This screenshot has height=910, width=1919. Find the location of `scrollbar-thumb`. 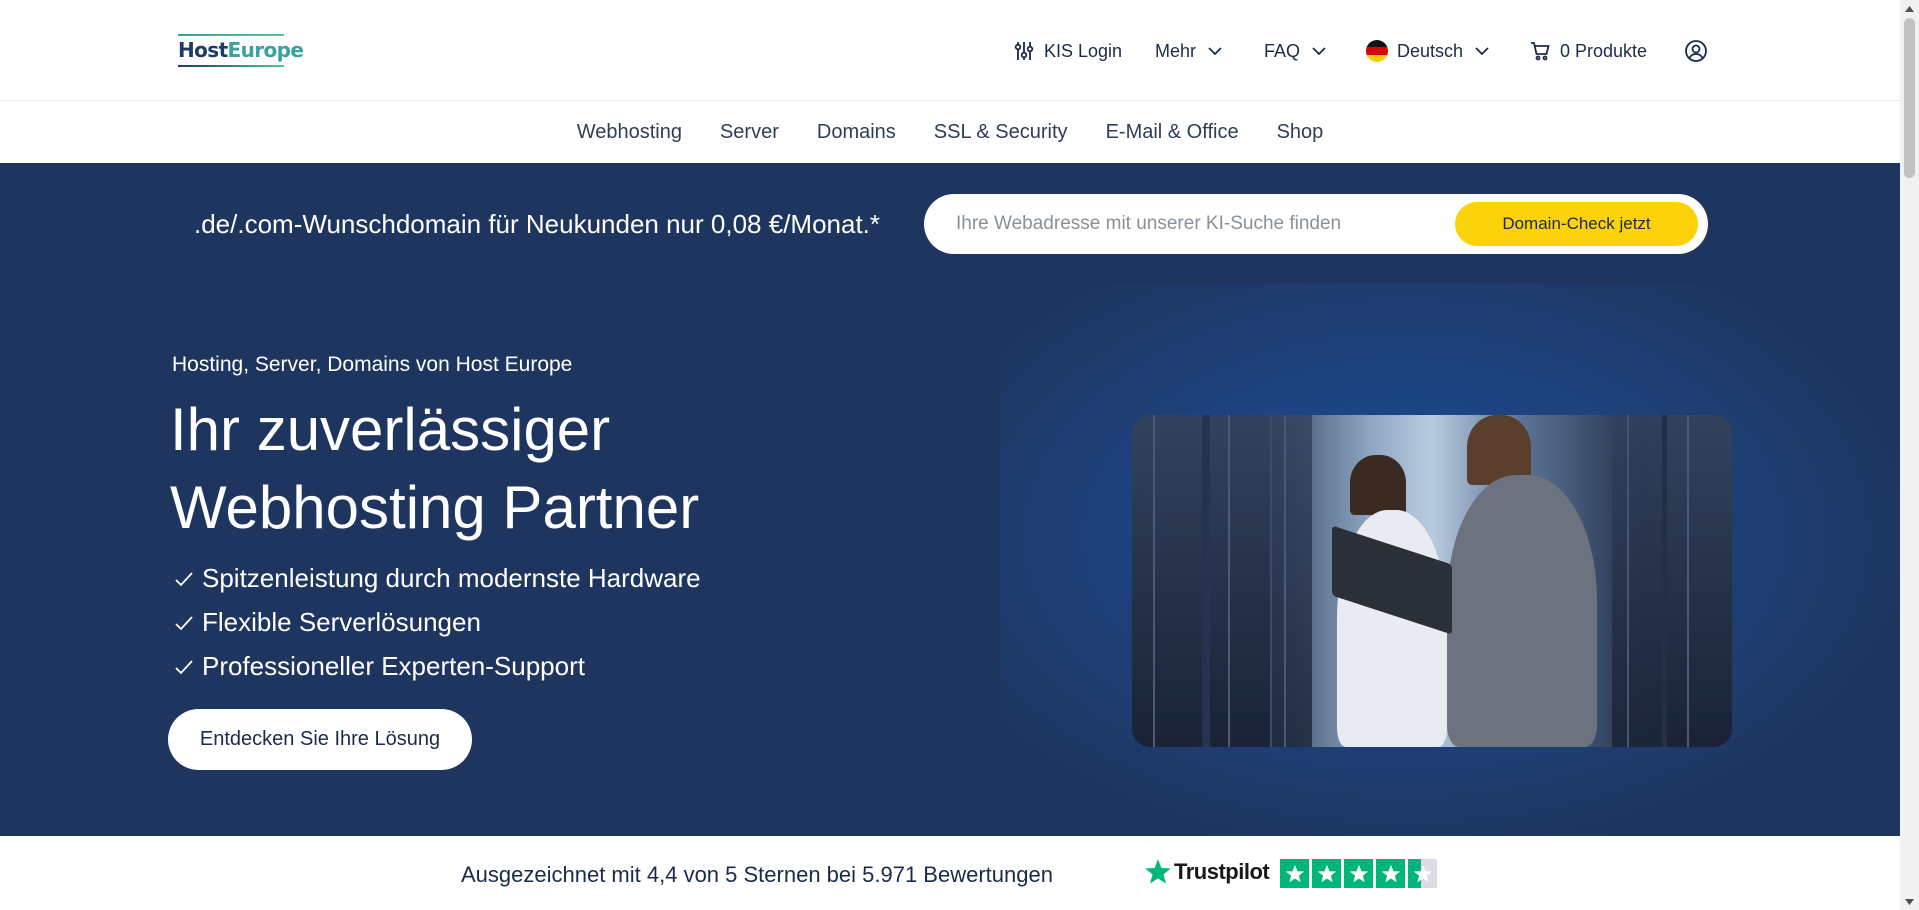

scrollbar-thumb is located at coordinates (1909, 98).